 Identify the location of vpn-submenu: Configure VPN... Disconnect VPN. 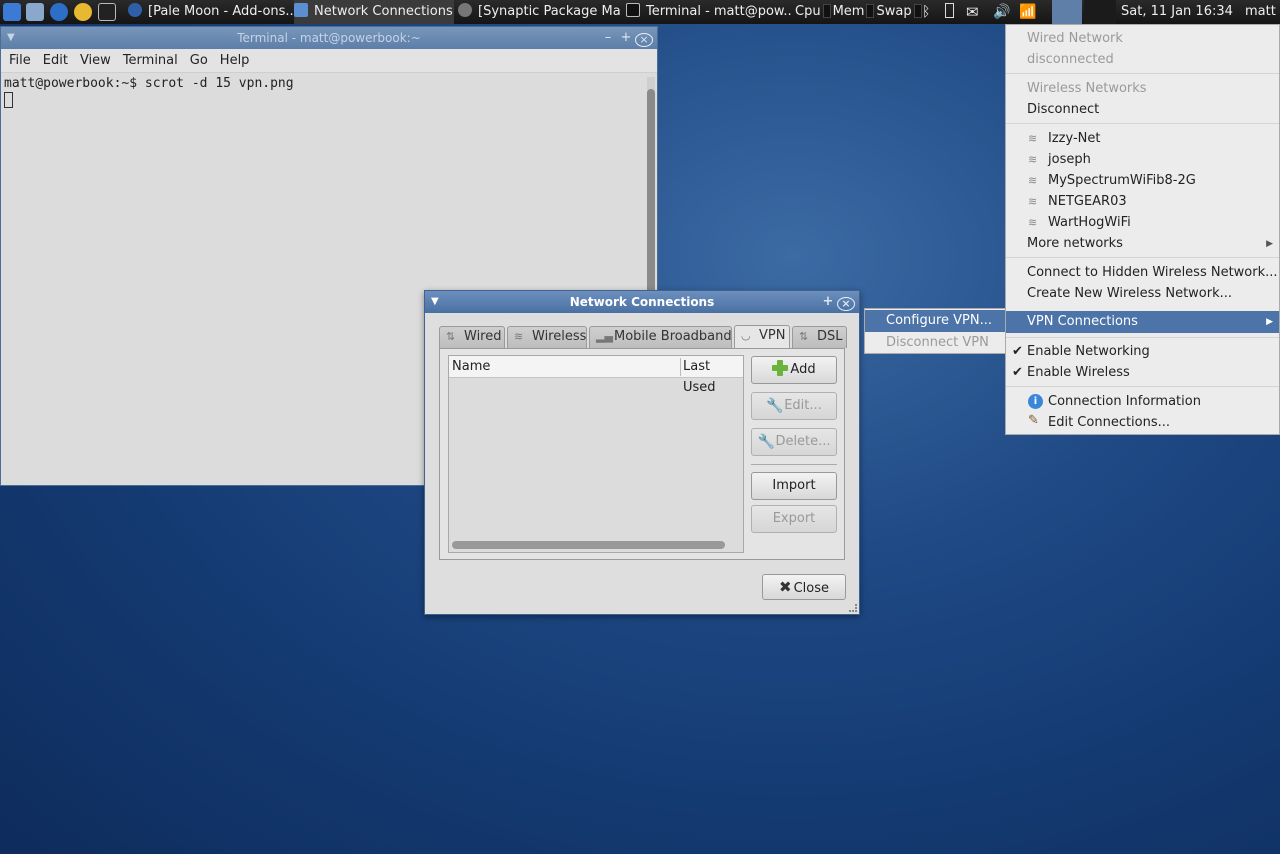
(935, 331).